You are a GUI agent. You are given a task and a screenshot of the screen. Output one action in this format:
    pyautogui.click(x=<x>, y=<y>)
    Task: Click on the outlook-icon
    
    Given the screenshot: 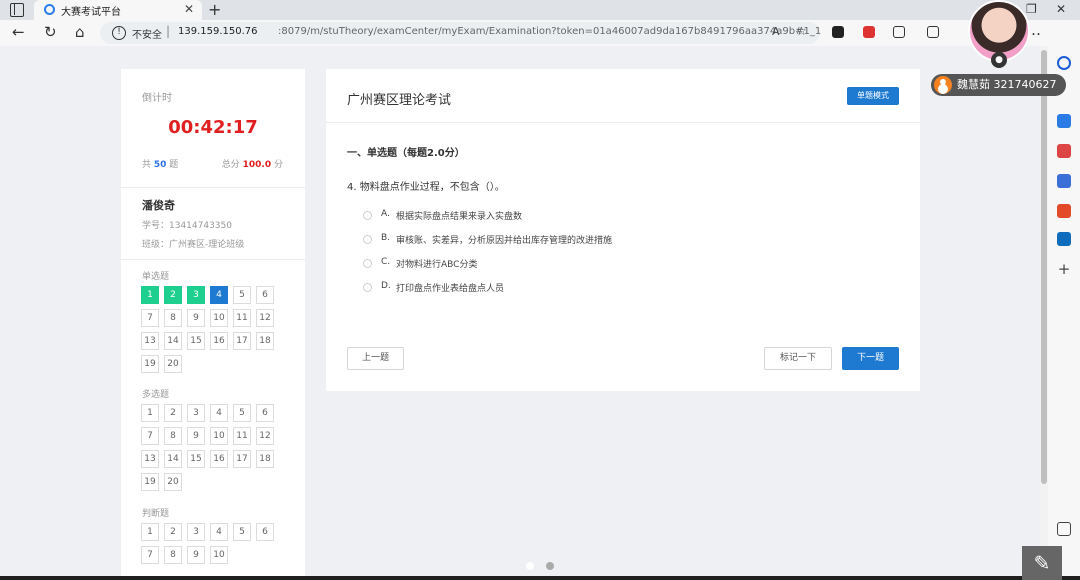 What is the action you would take?
    pyautogui.click(x=1064, y=239)
    